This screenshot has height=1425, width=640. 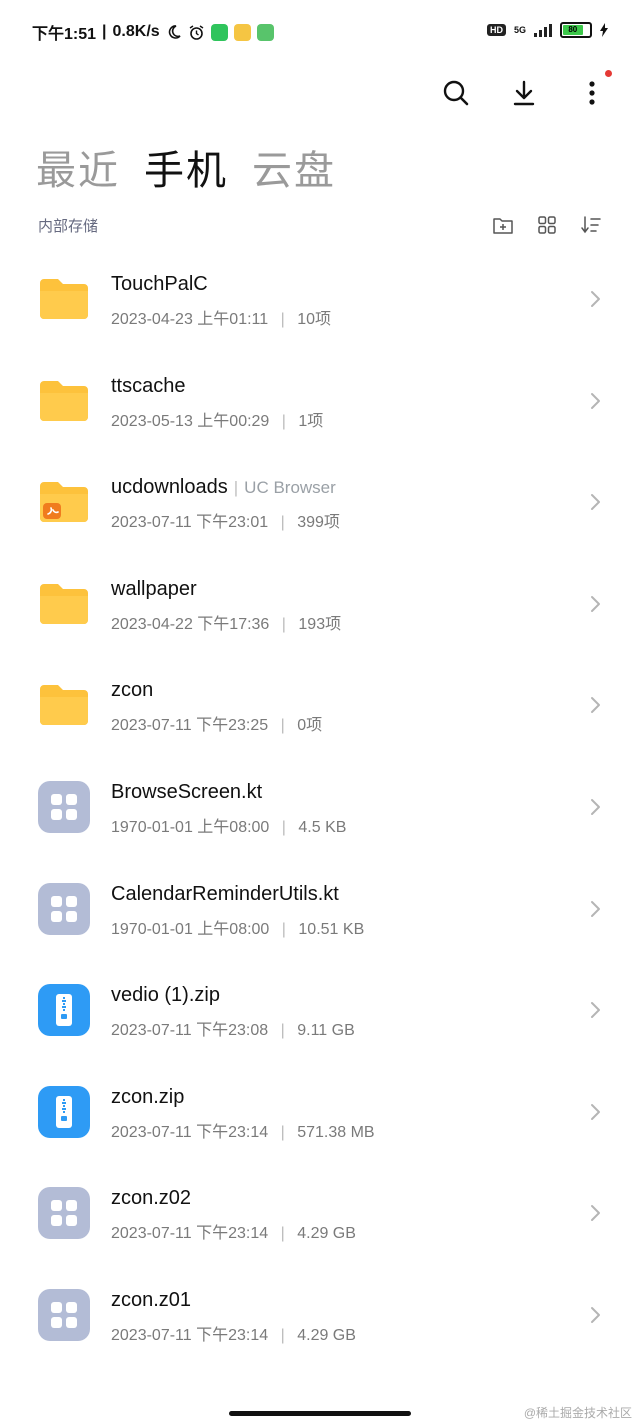 I want to click on file-name-line: vedio (1).zip, so click(x=165, y=995).